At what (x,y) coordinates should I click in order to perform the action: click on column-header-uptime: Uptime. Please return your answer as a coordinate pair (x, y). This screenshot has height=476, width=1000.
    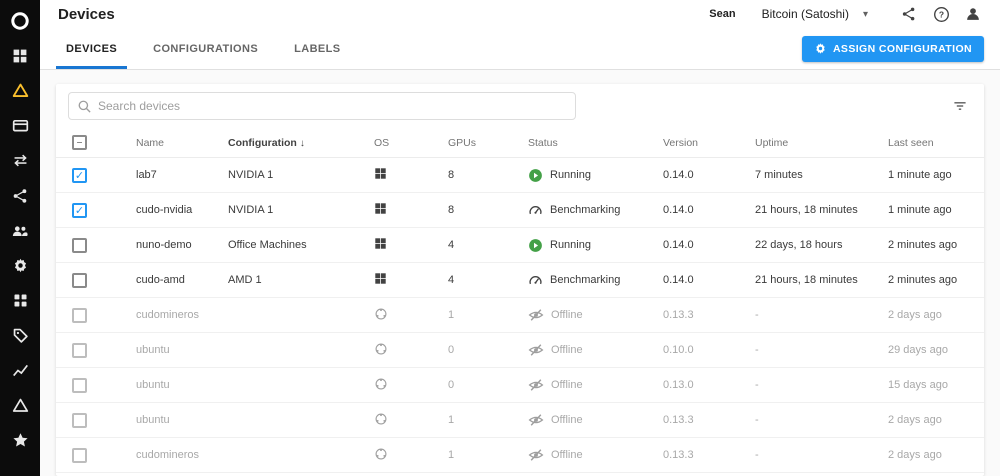
    Looking at the image, I should click on (821, 143).